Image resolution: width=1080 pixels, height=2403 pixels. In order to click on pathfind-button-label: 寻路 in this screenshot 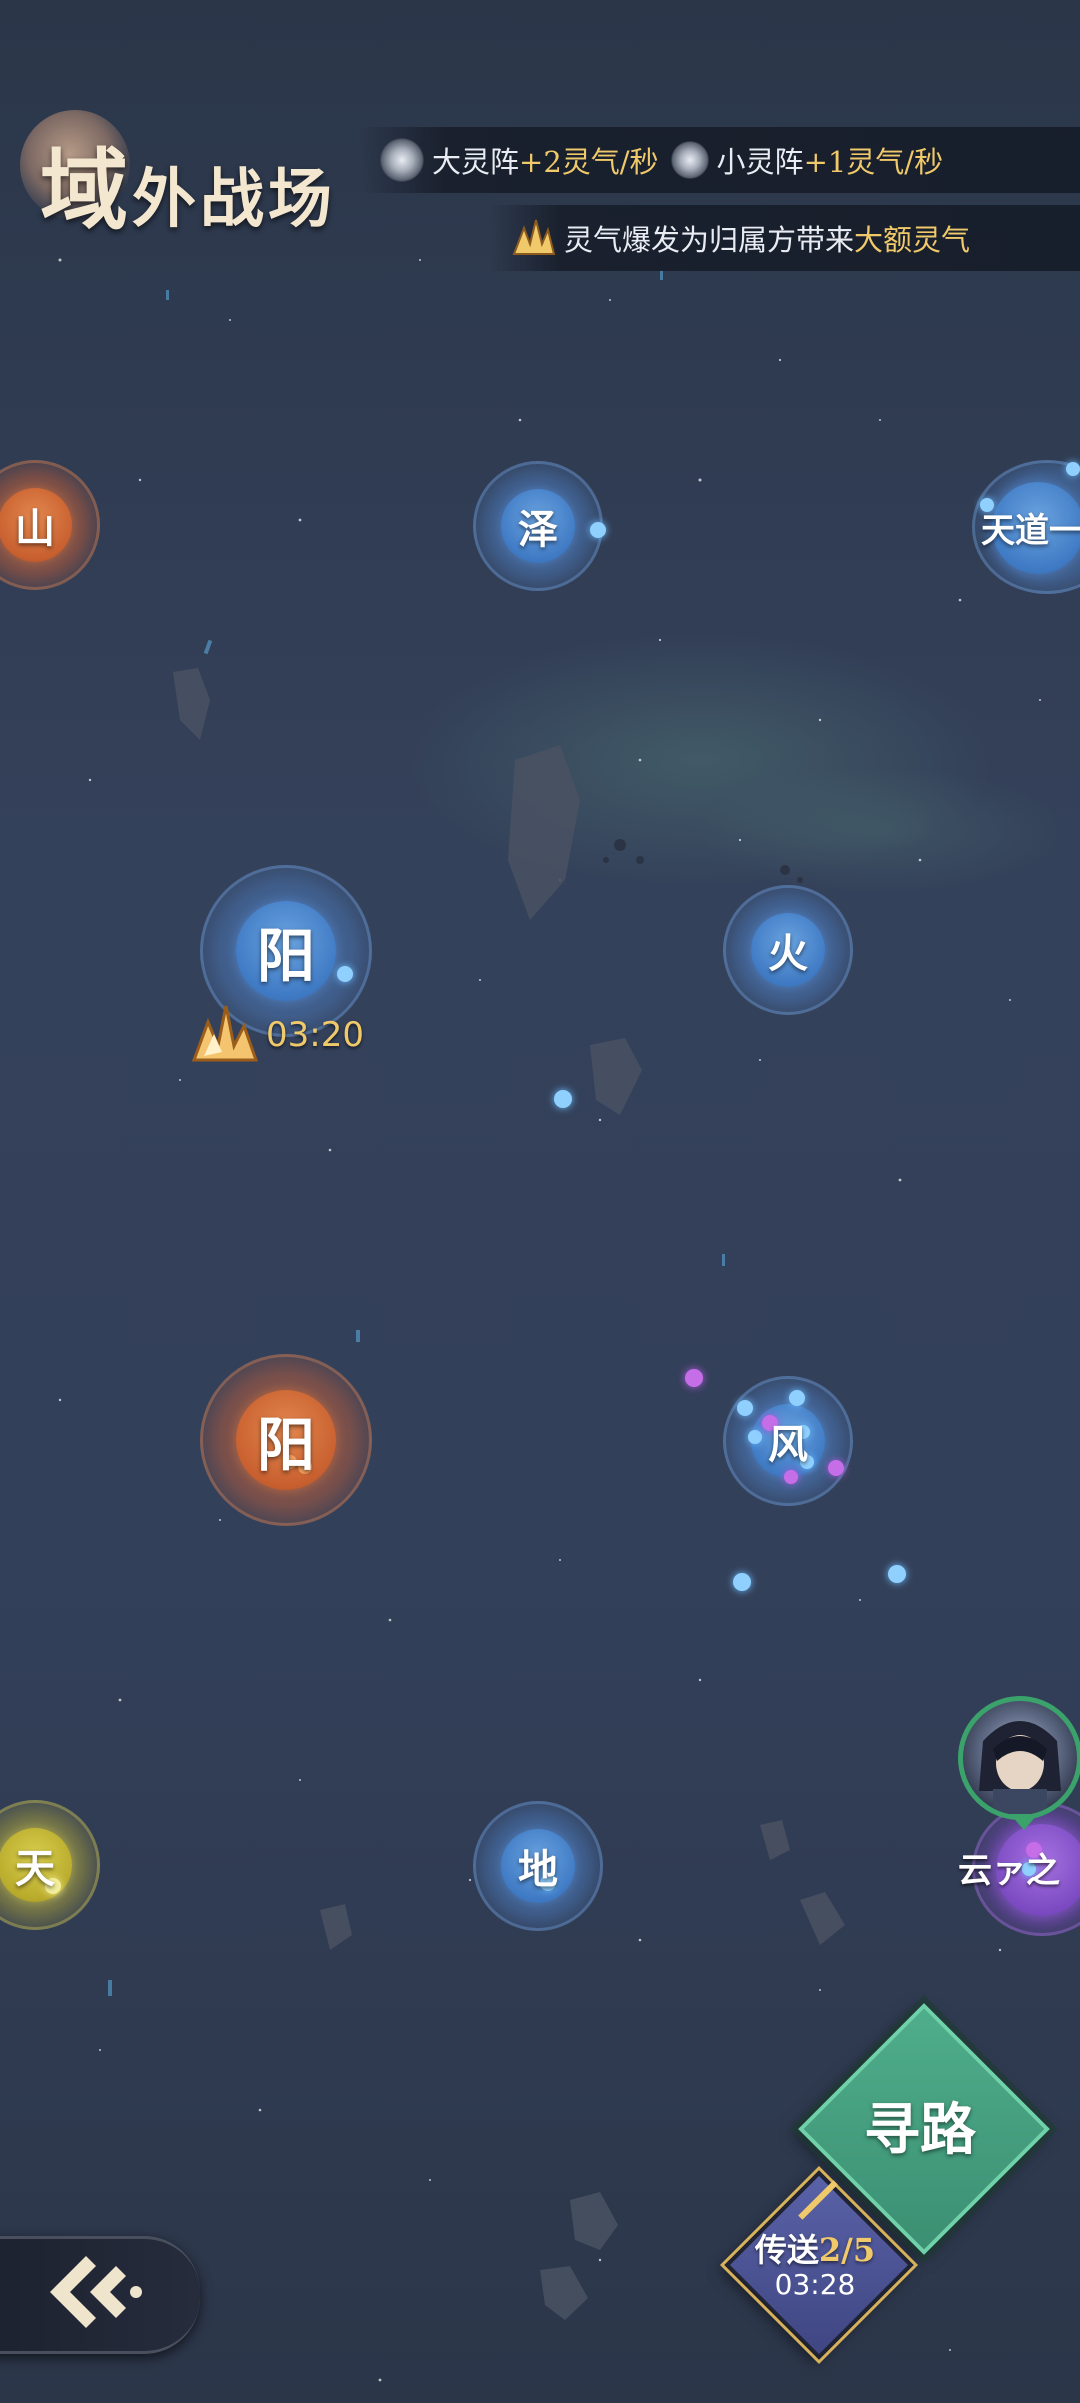, I will do `click(920, 2125)`.